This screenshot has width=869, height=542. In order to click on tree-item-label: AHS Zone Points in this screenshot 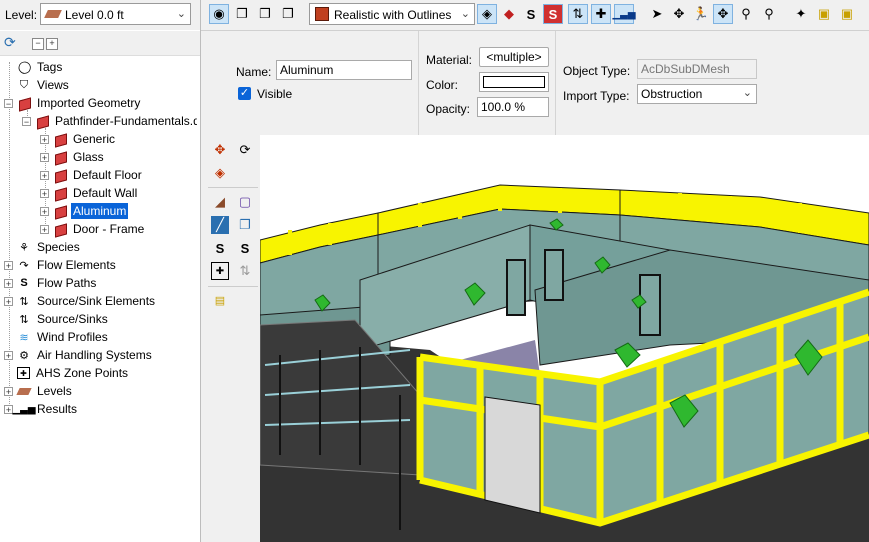, I will do `click(82, 373)`.